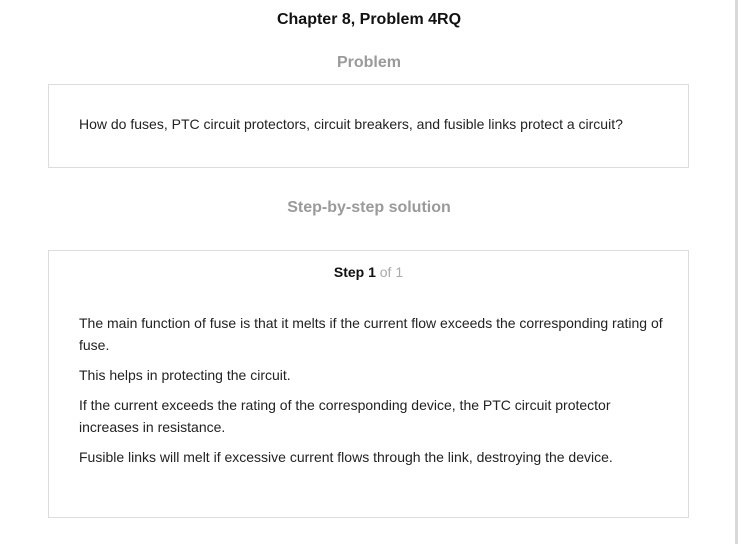 This screenshot has width=738, height=544. Describe the element at coordinates (391, 272) in the screenshot. I see `step-total: of 1` at that location.